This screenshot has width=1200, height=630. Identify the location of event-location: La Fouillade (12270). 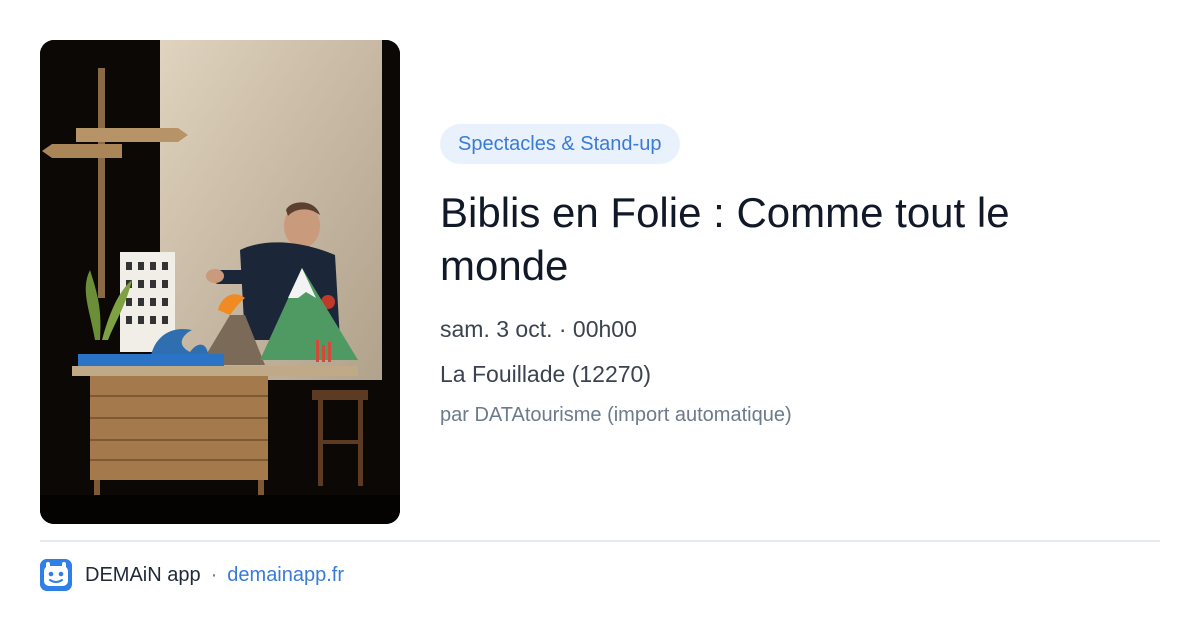
(545, 374).